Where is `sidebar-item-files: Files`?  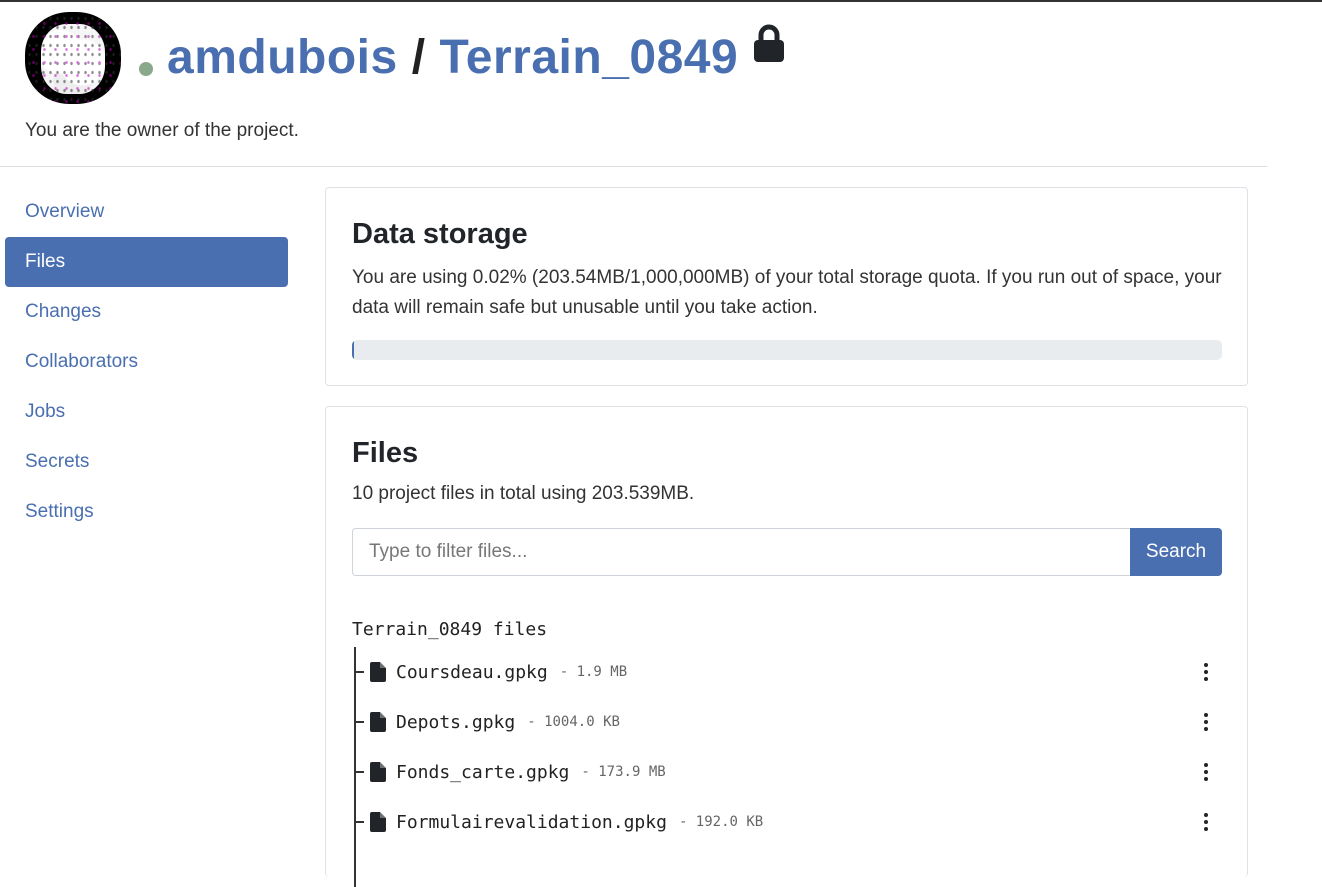 sidebar-item-files: Files is located at coordinates (146, 262).